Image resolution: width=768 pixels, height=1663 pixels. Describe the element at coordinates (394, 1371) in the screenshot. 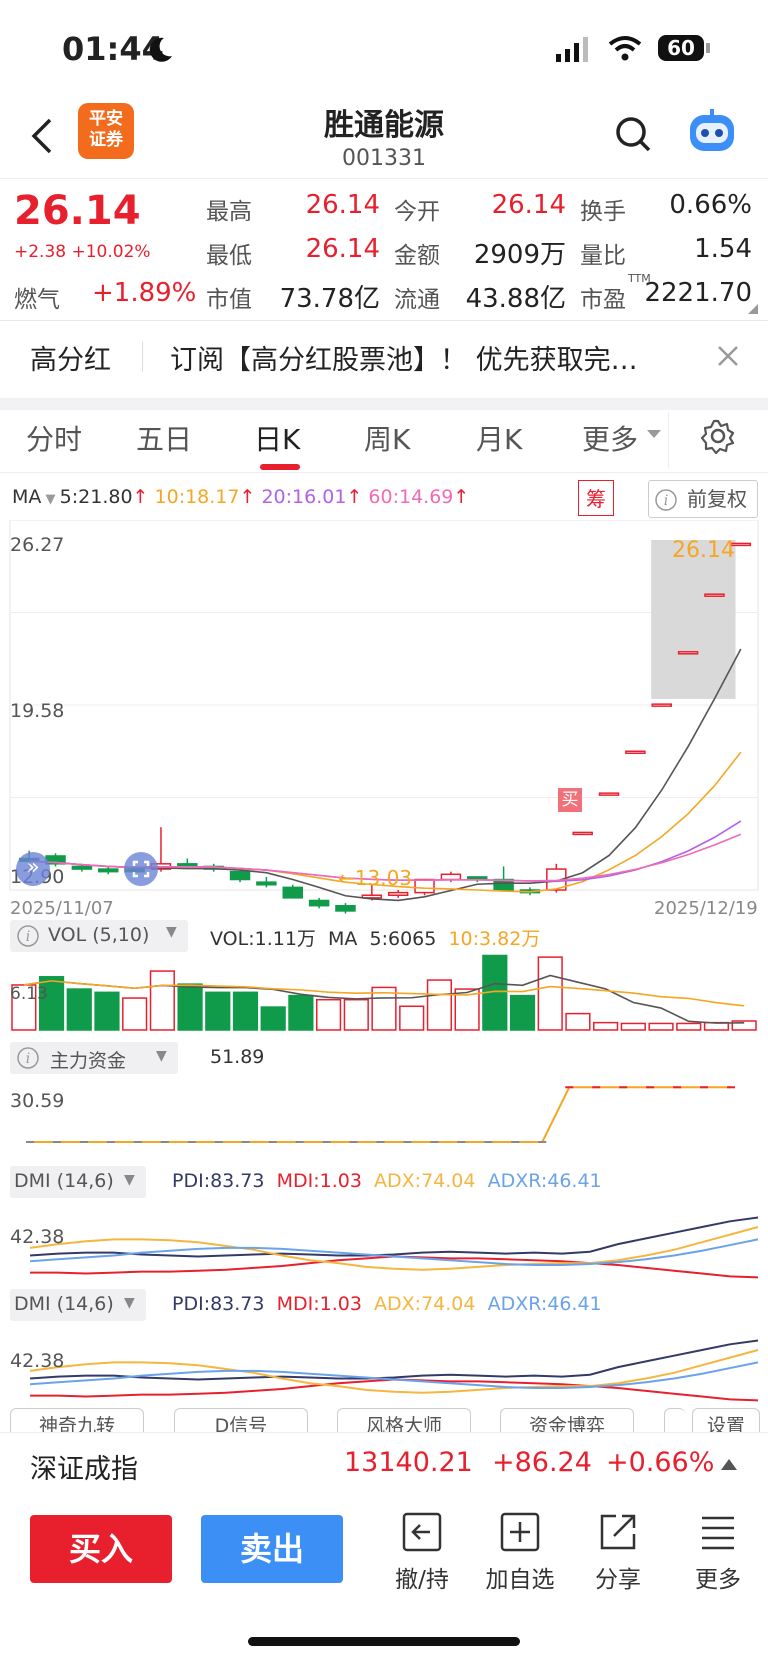

I see `dmi-adx-line` at that location.